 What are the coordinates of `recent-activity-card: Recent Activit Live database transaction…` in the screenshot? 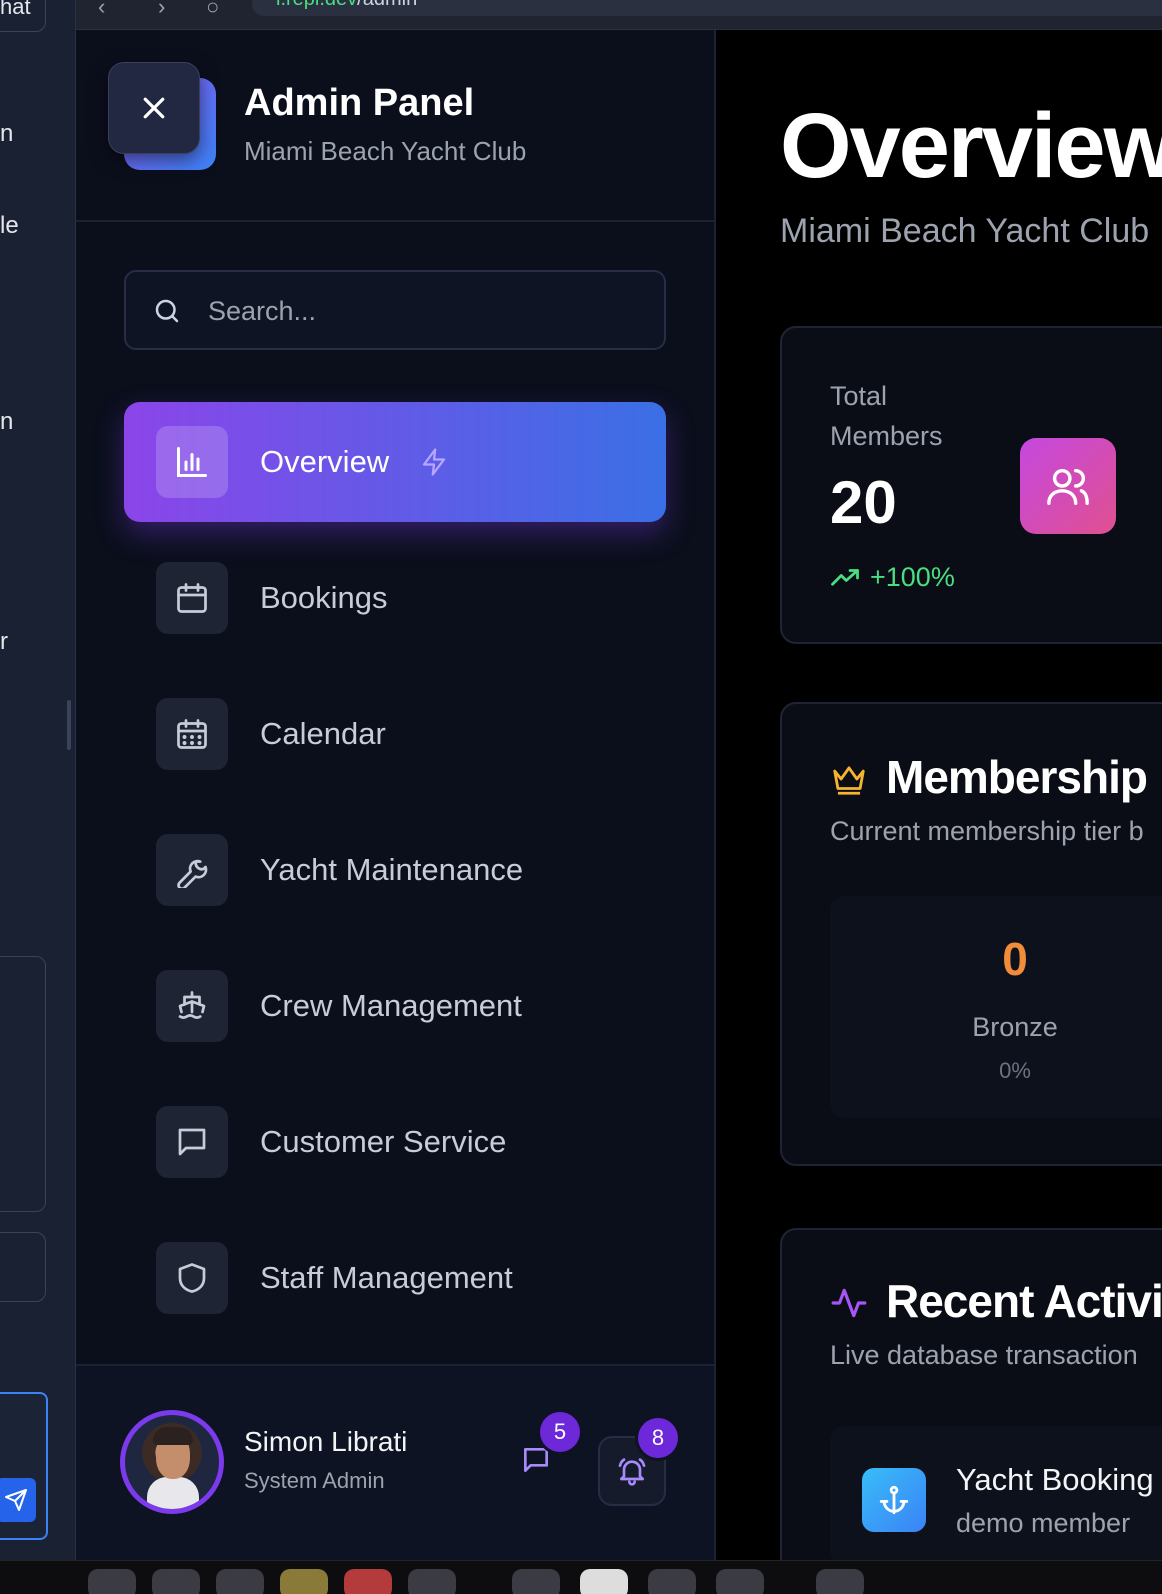 It's located at (971, 1411).